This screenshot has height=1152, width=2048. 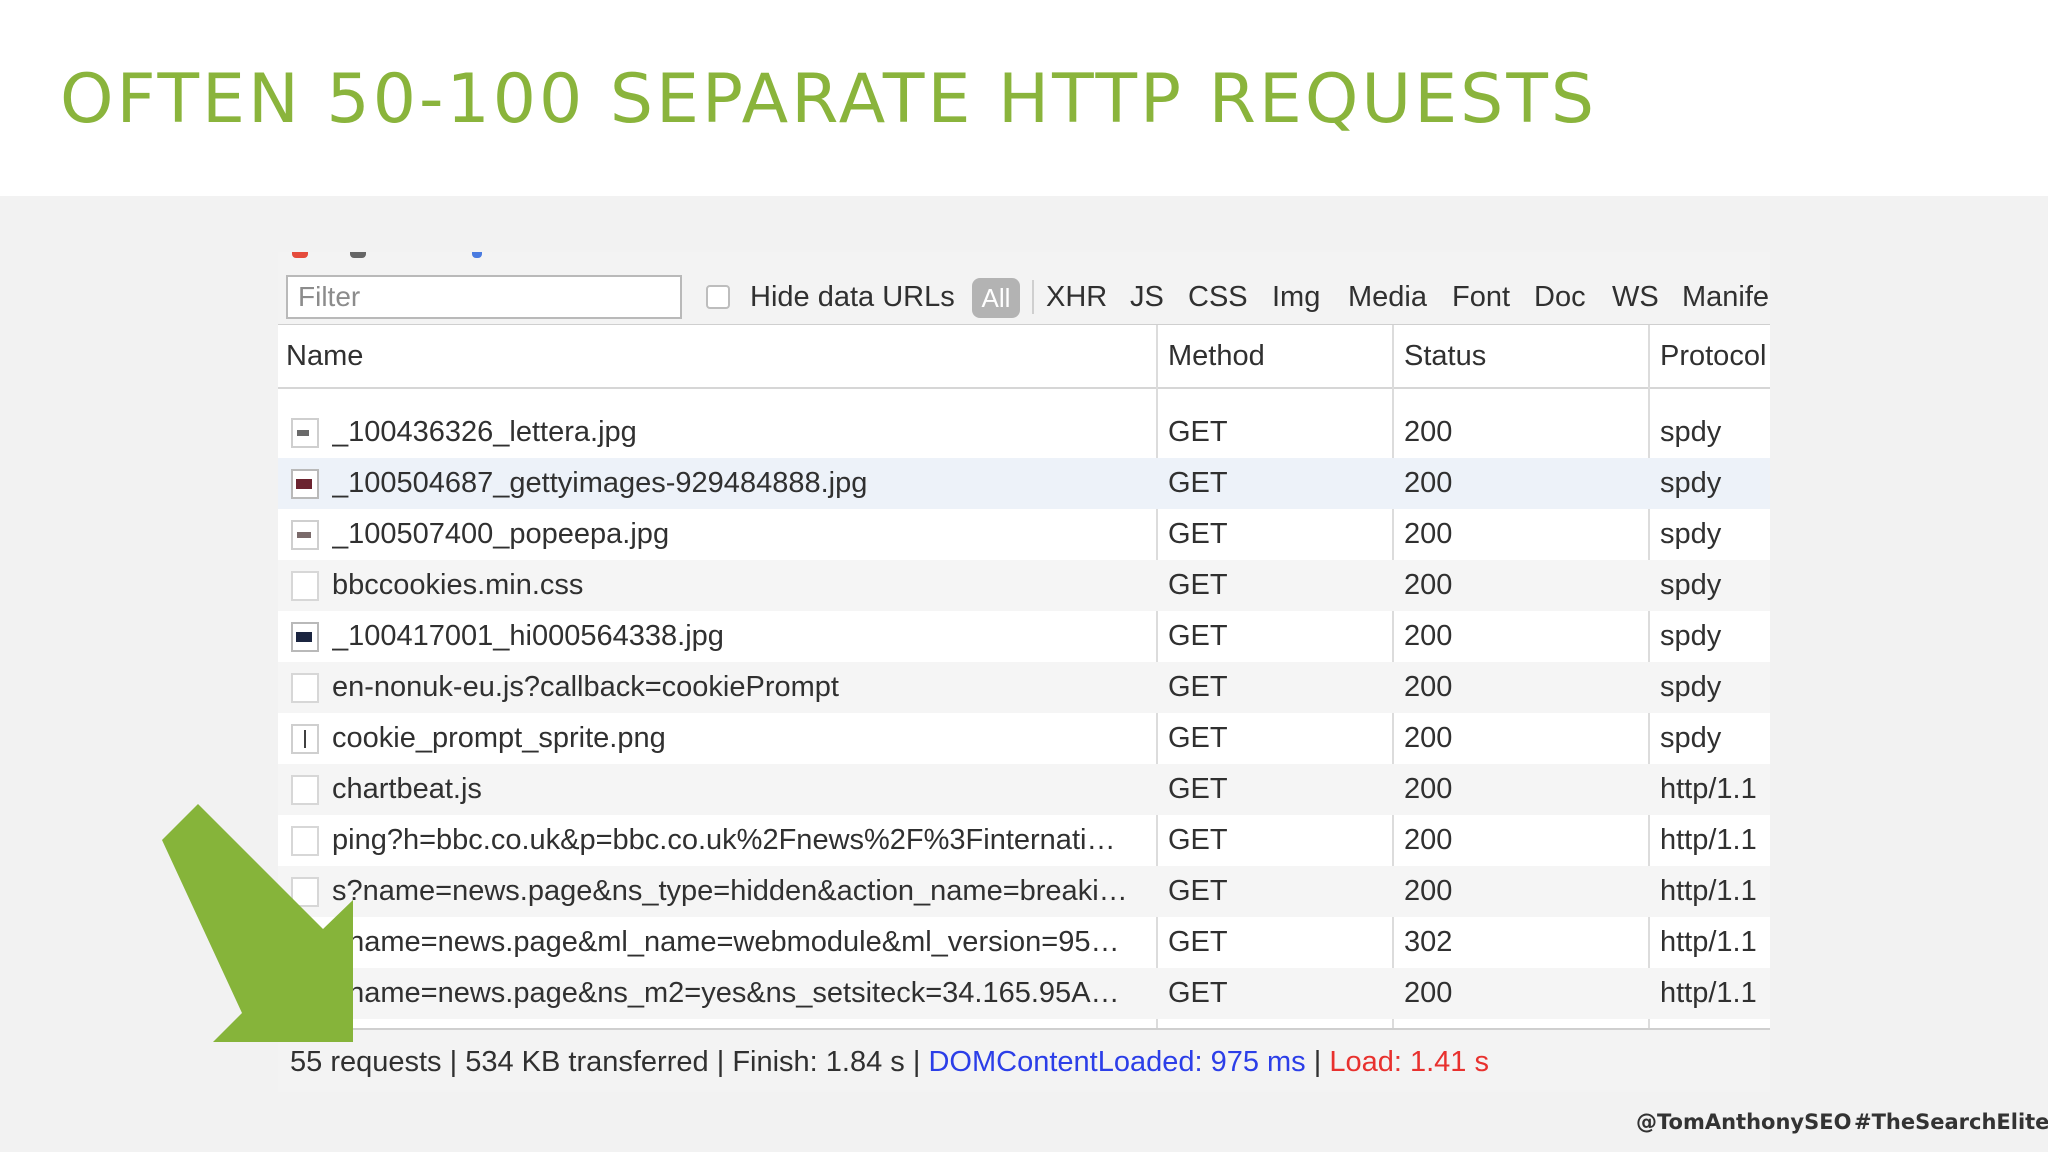 What do you see at coordinates (1951, 1122) in the screenshot?
I see `event-hashtag: #TheSearchElite` at bounding box center [1951, 1122].